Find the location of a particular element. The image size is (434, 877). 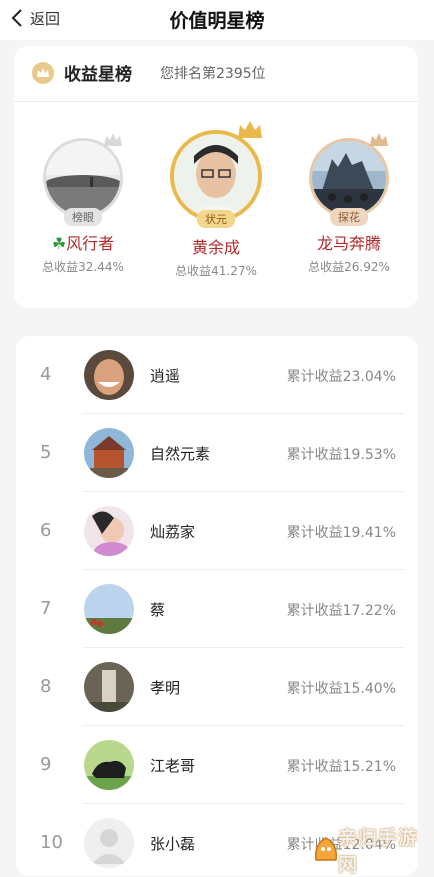

page-title: 价值明星榜 is located at coordinates (217, 19).